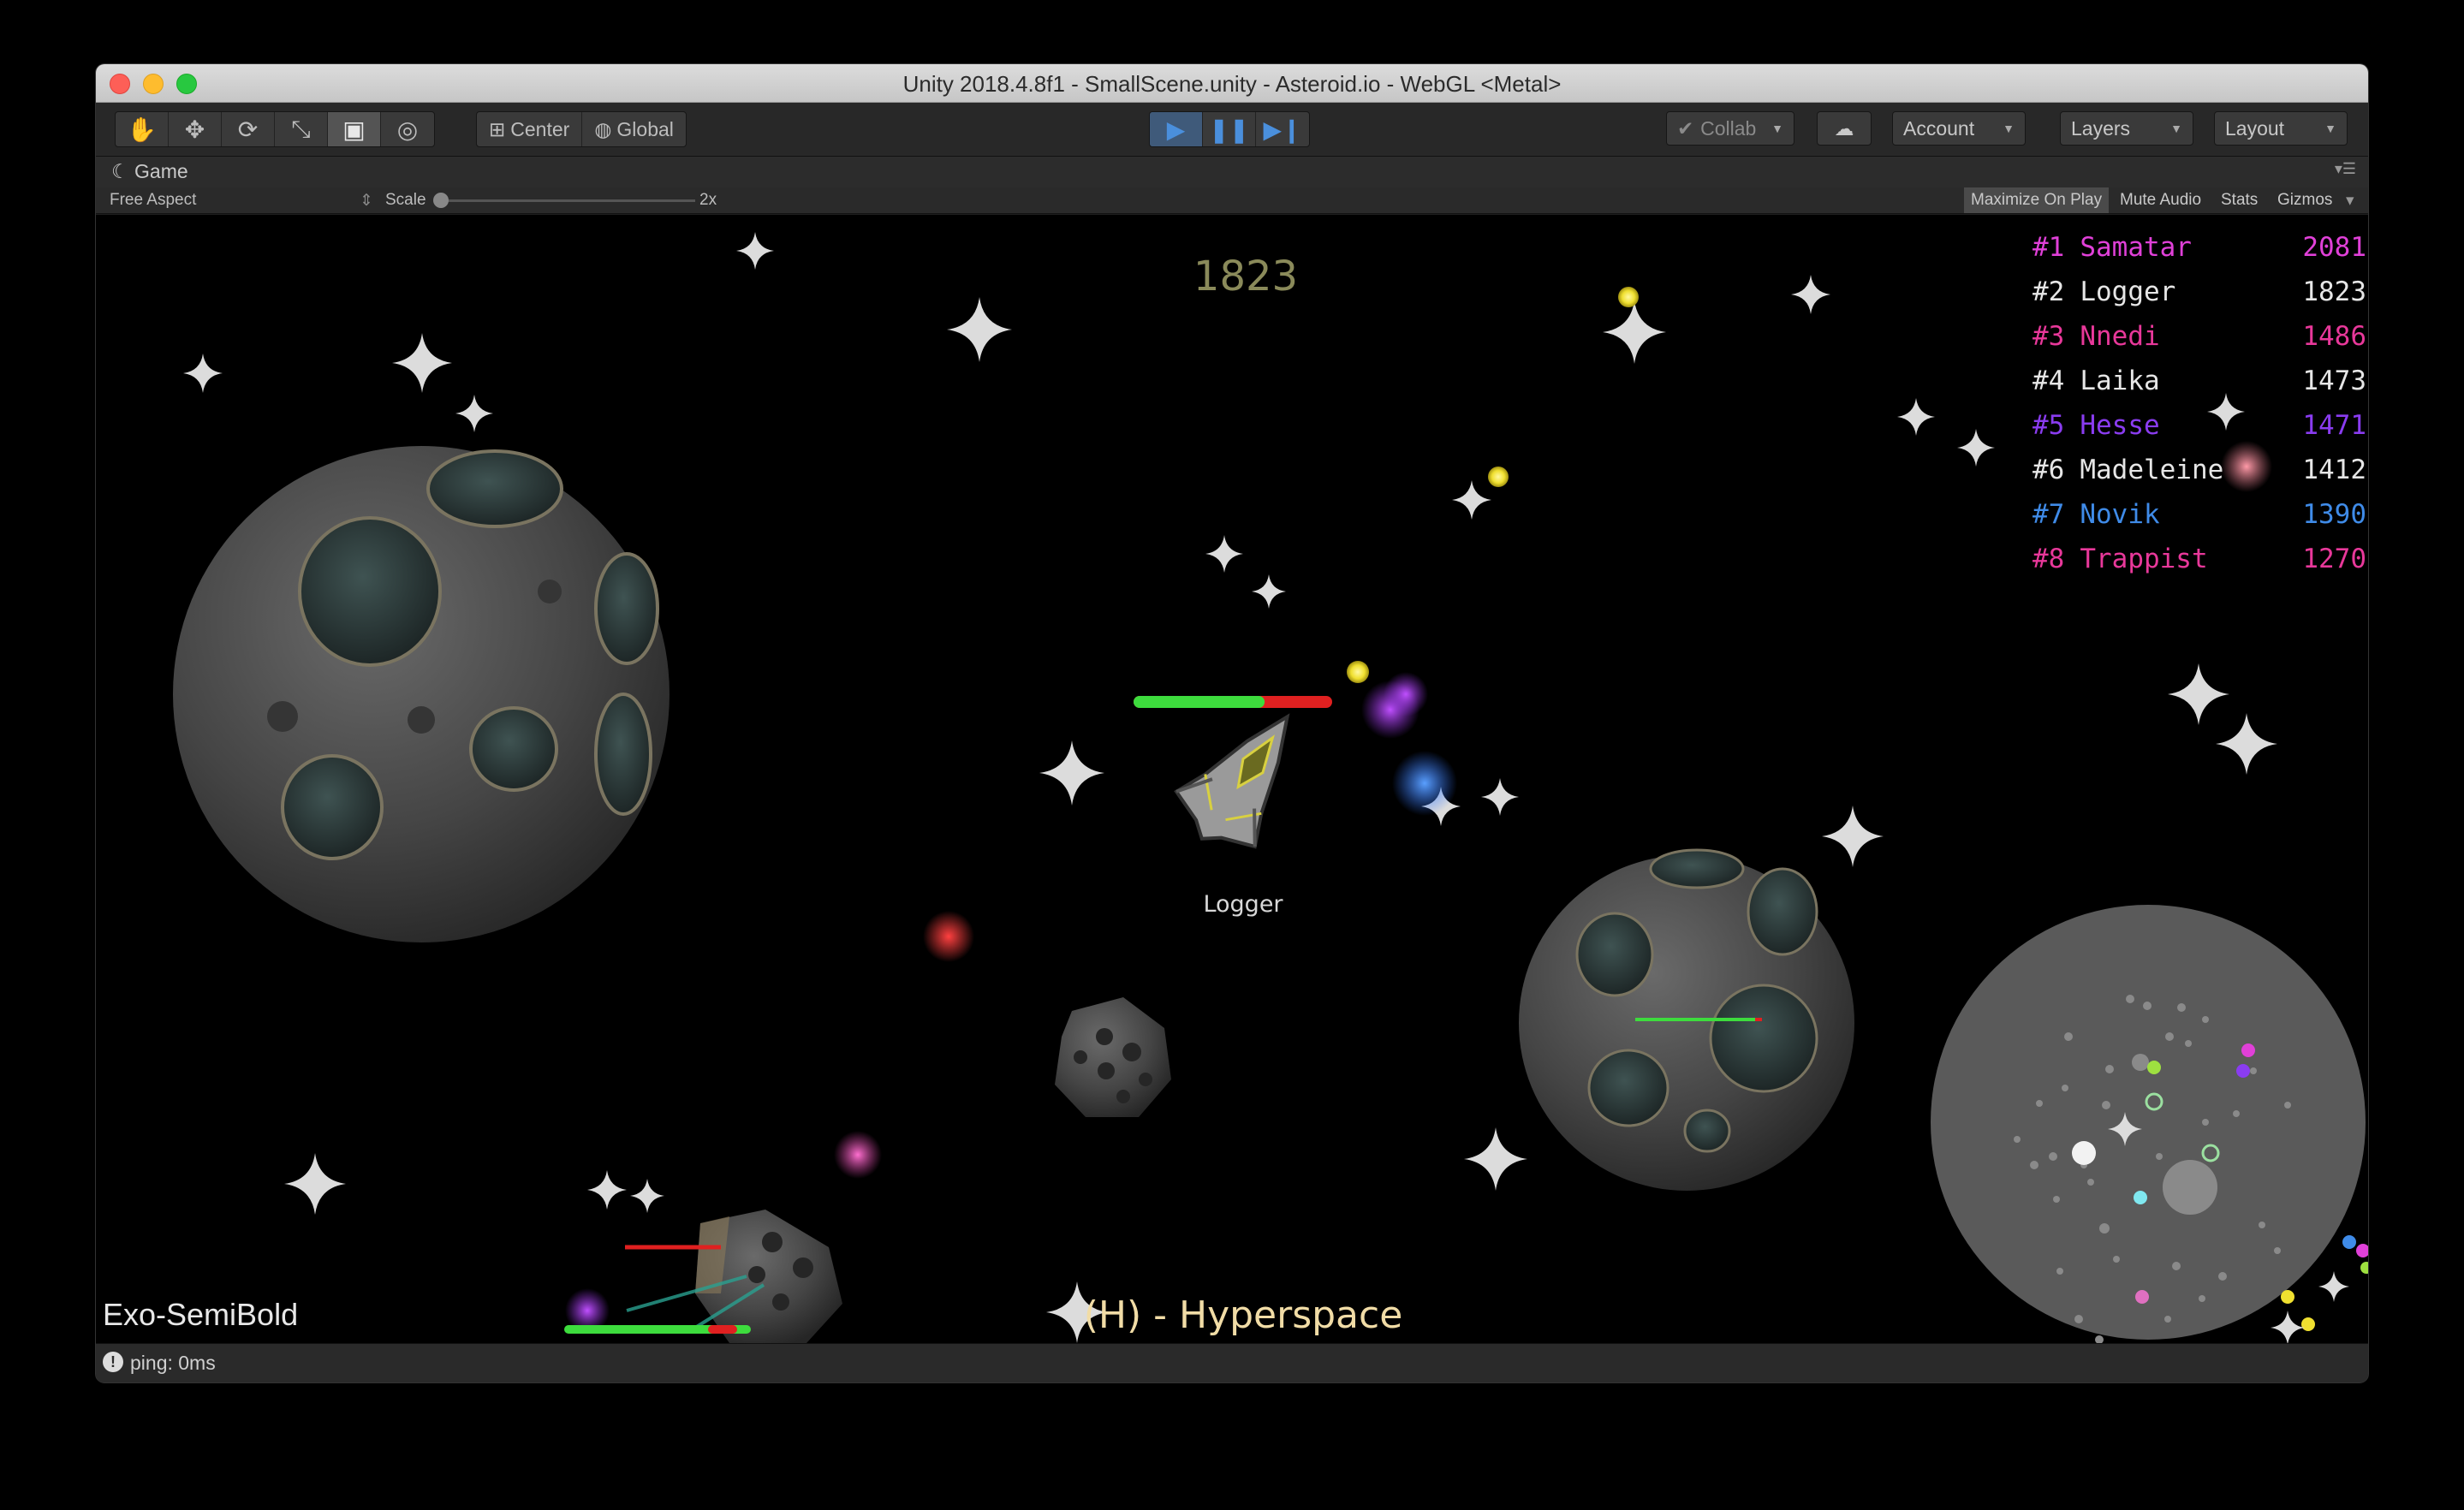  I want to click on account-dropdown: Account ▼, so click(1959, 128).